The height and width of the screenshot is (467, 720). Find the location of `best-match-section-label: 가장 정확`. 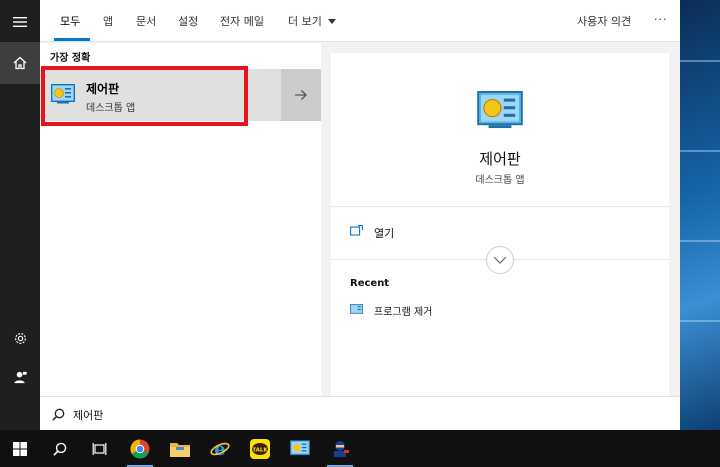

best-match-section-label: 가장 정확 is located at coordinates (70, 58).